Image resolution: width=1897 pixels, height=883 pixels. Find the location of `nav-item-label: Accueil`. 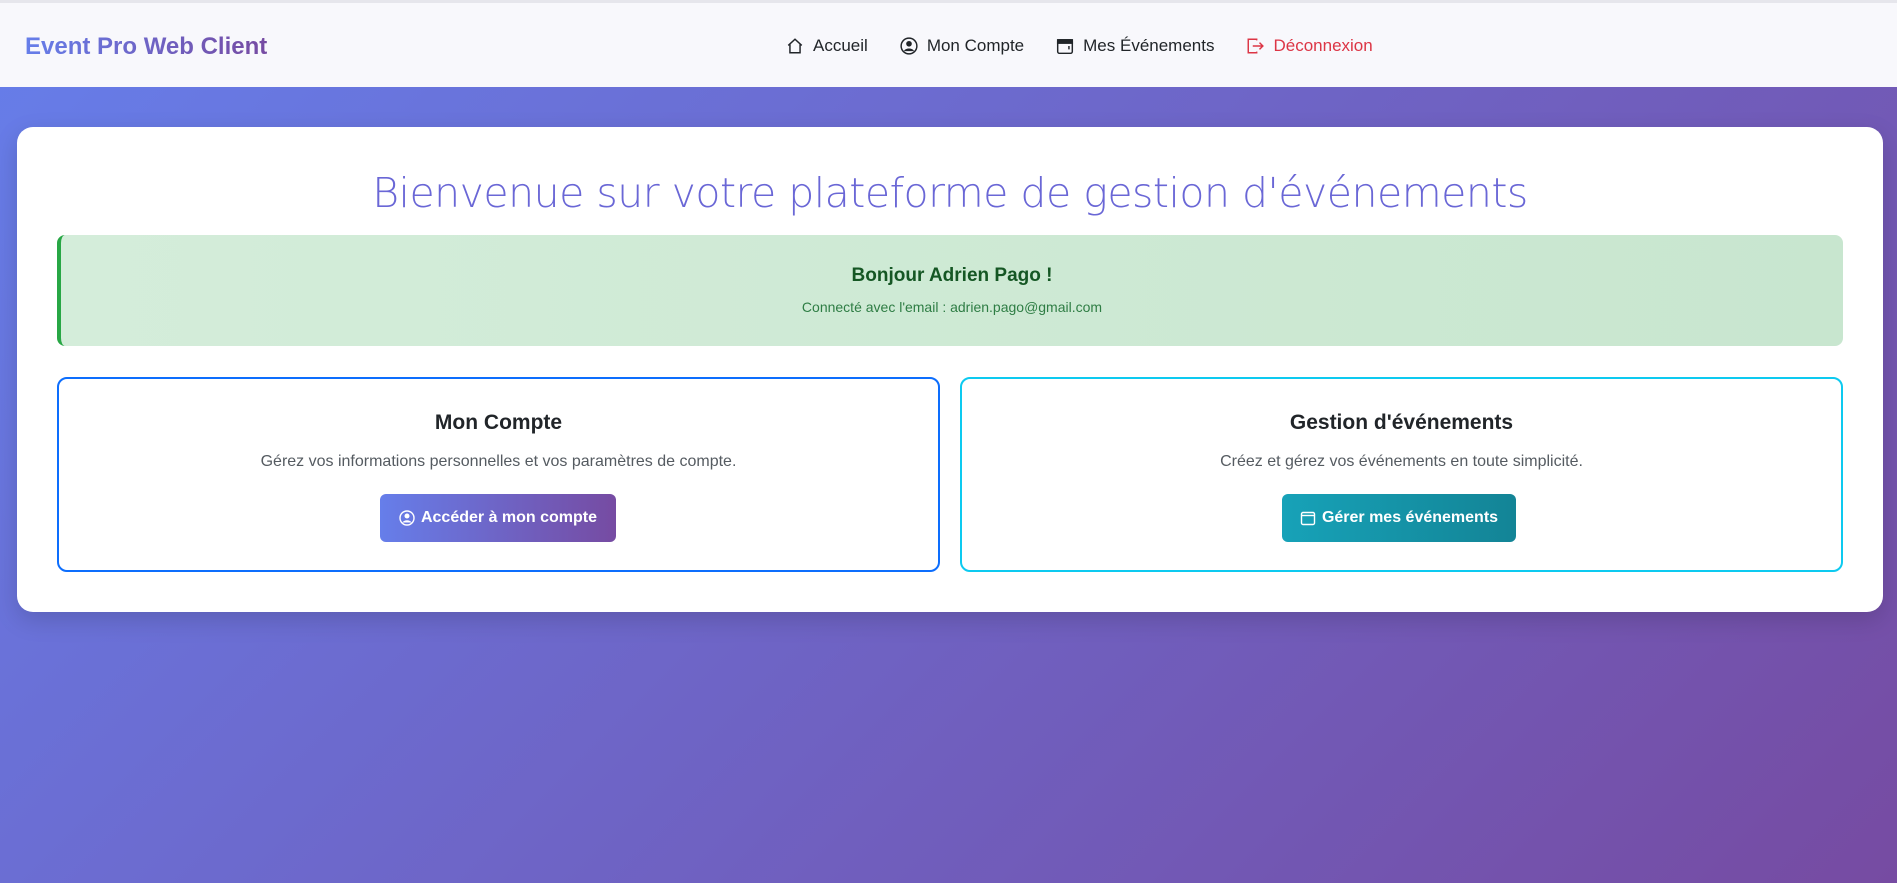

nav-item-label: Accueil is located at coordinates (840, 45).